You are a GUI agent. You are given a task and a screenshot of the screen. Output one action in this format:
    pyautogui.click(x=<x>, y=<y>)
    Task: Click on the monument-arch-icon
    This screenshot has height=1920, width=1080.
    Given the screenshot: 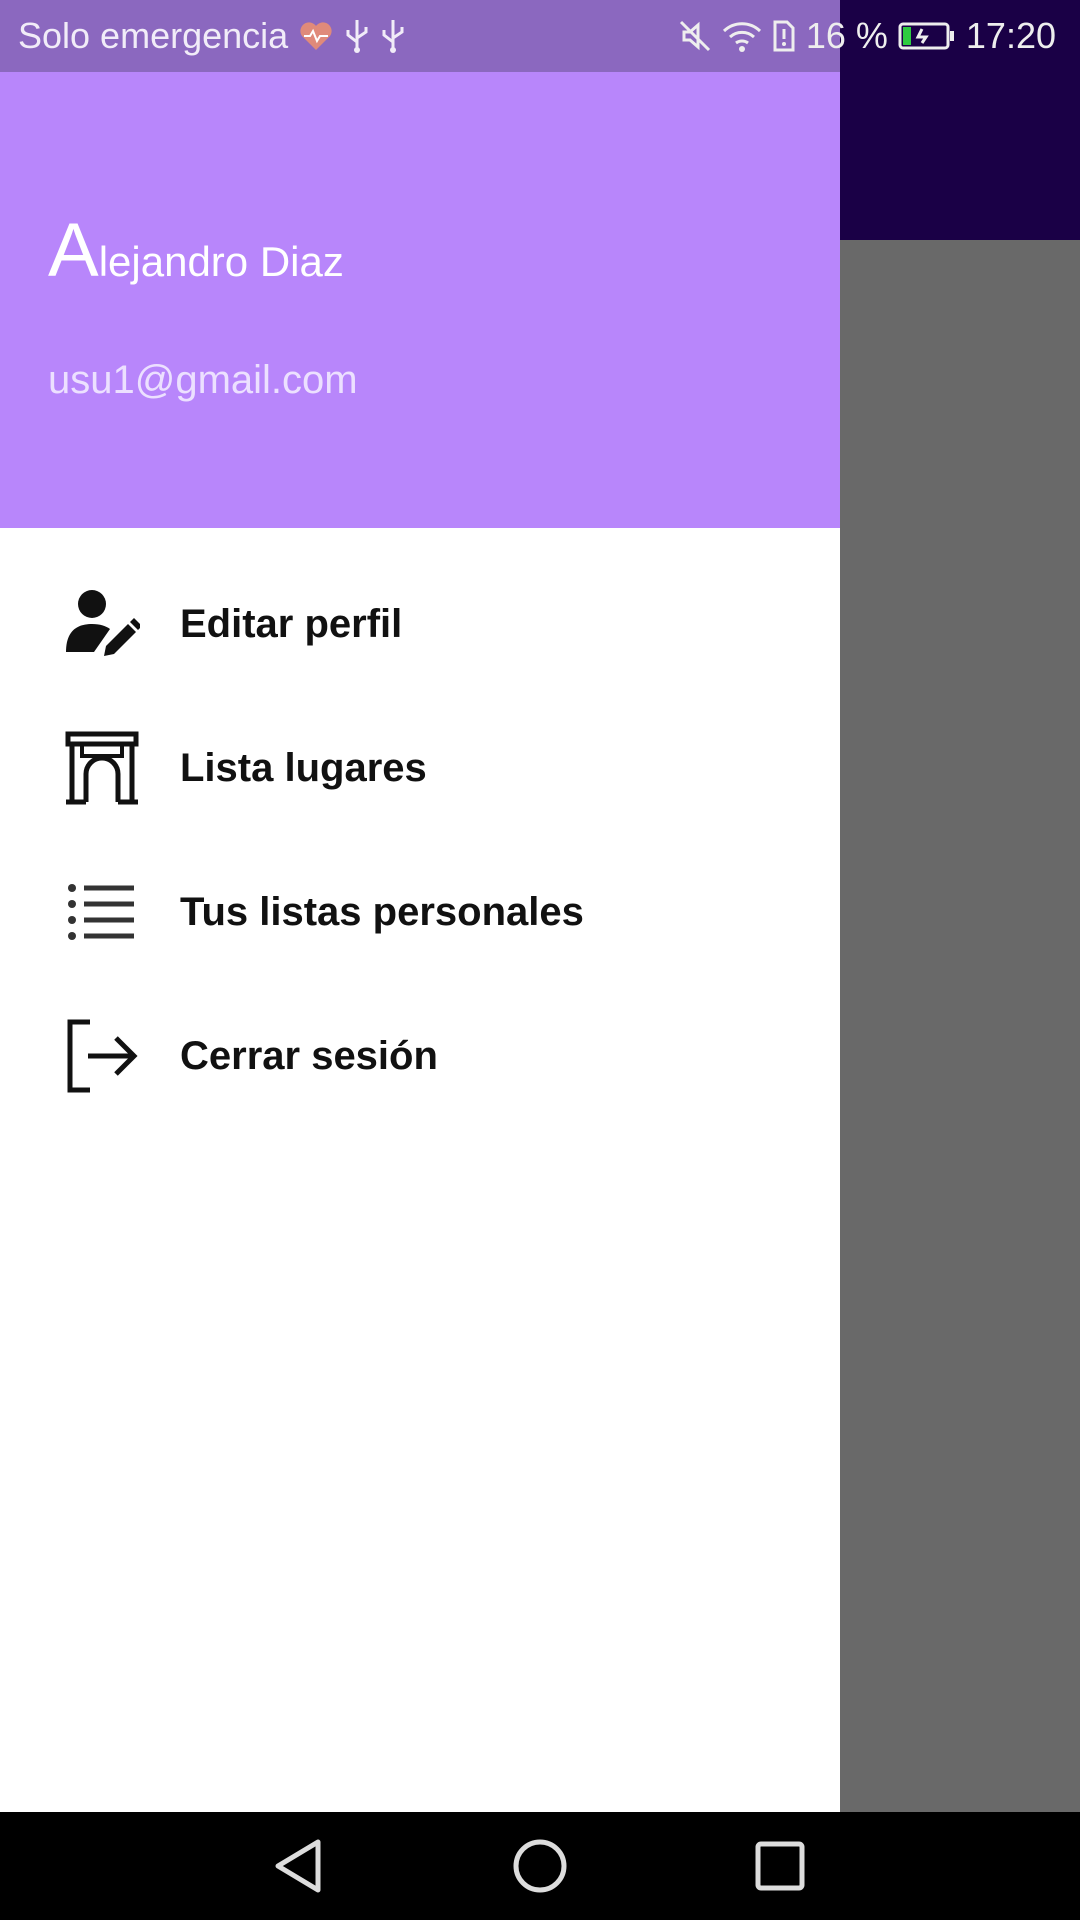 What is the action you would take?
    pyautogui.click(x=102, y=768)
    